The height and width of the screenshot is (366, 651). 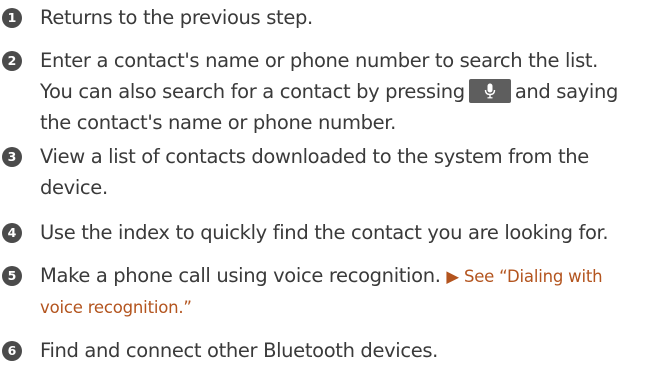 I want to click on voice-search-button, so click(x=489, y=90).